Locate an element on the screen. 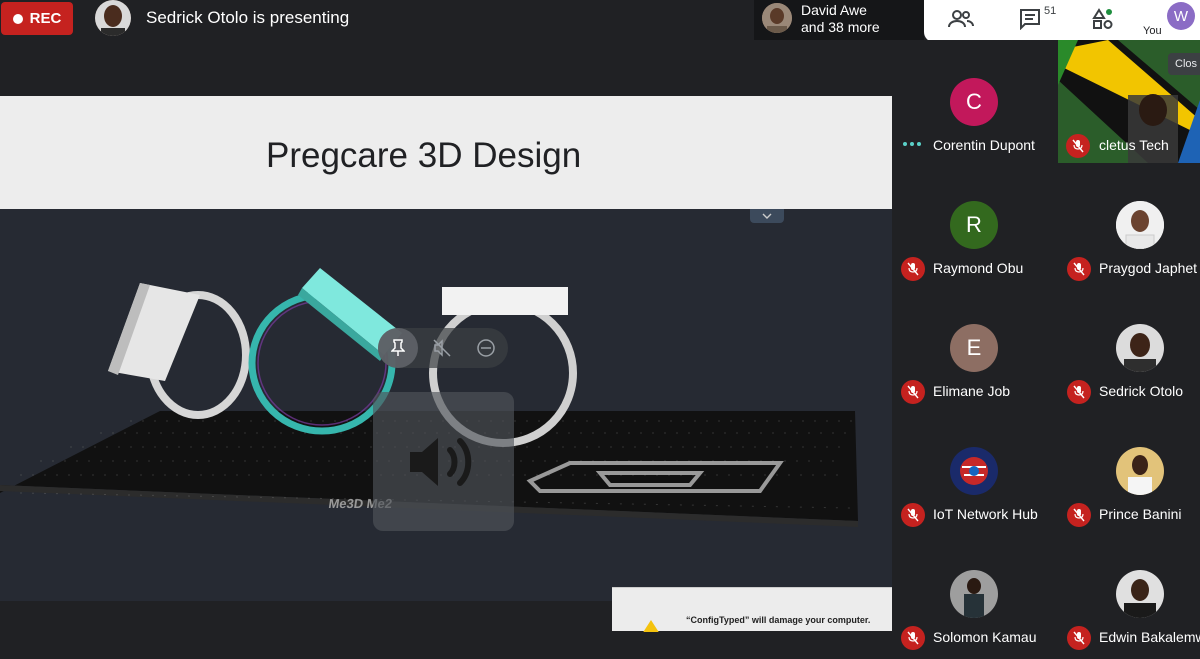 The image size is (1200, 659). people-button is located at coordinates (961, 19).